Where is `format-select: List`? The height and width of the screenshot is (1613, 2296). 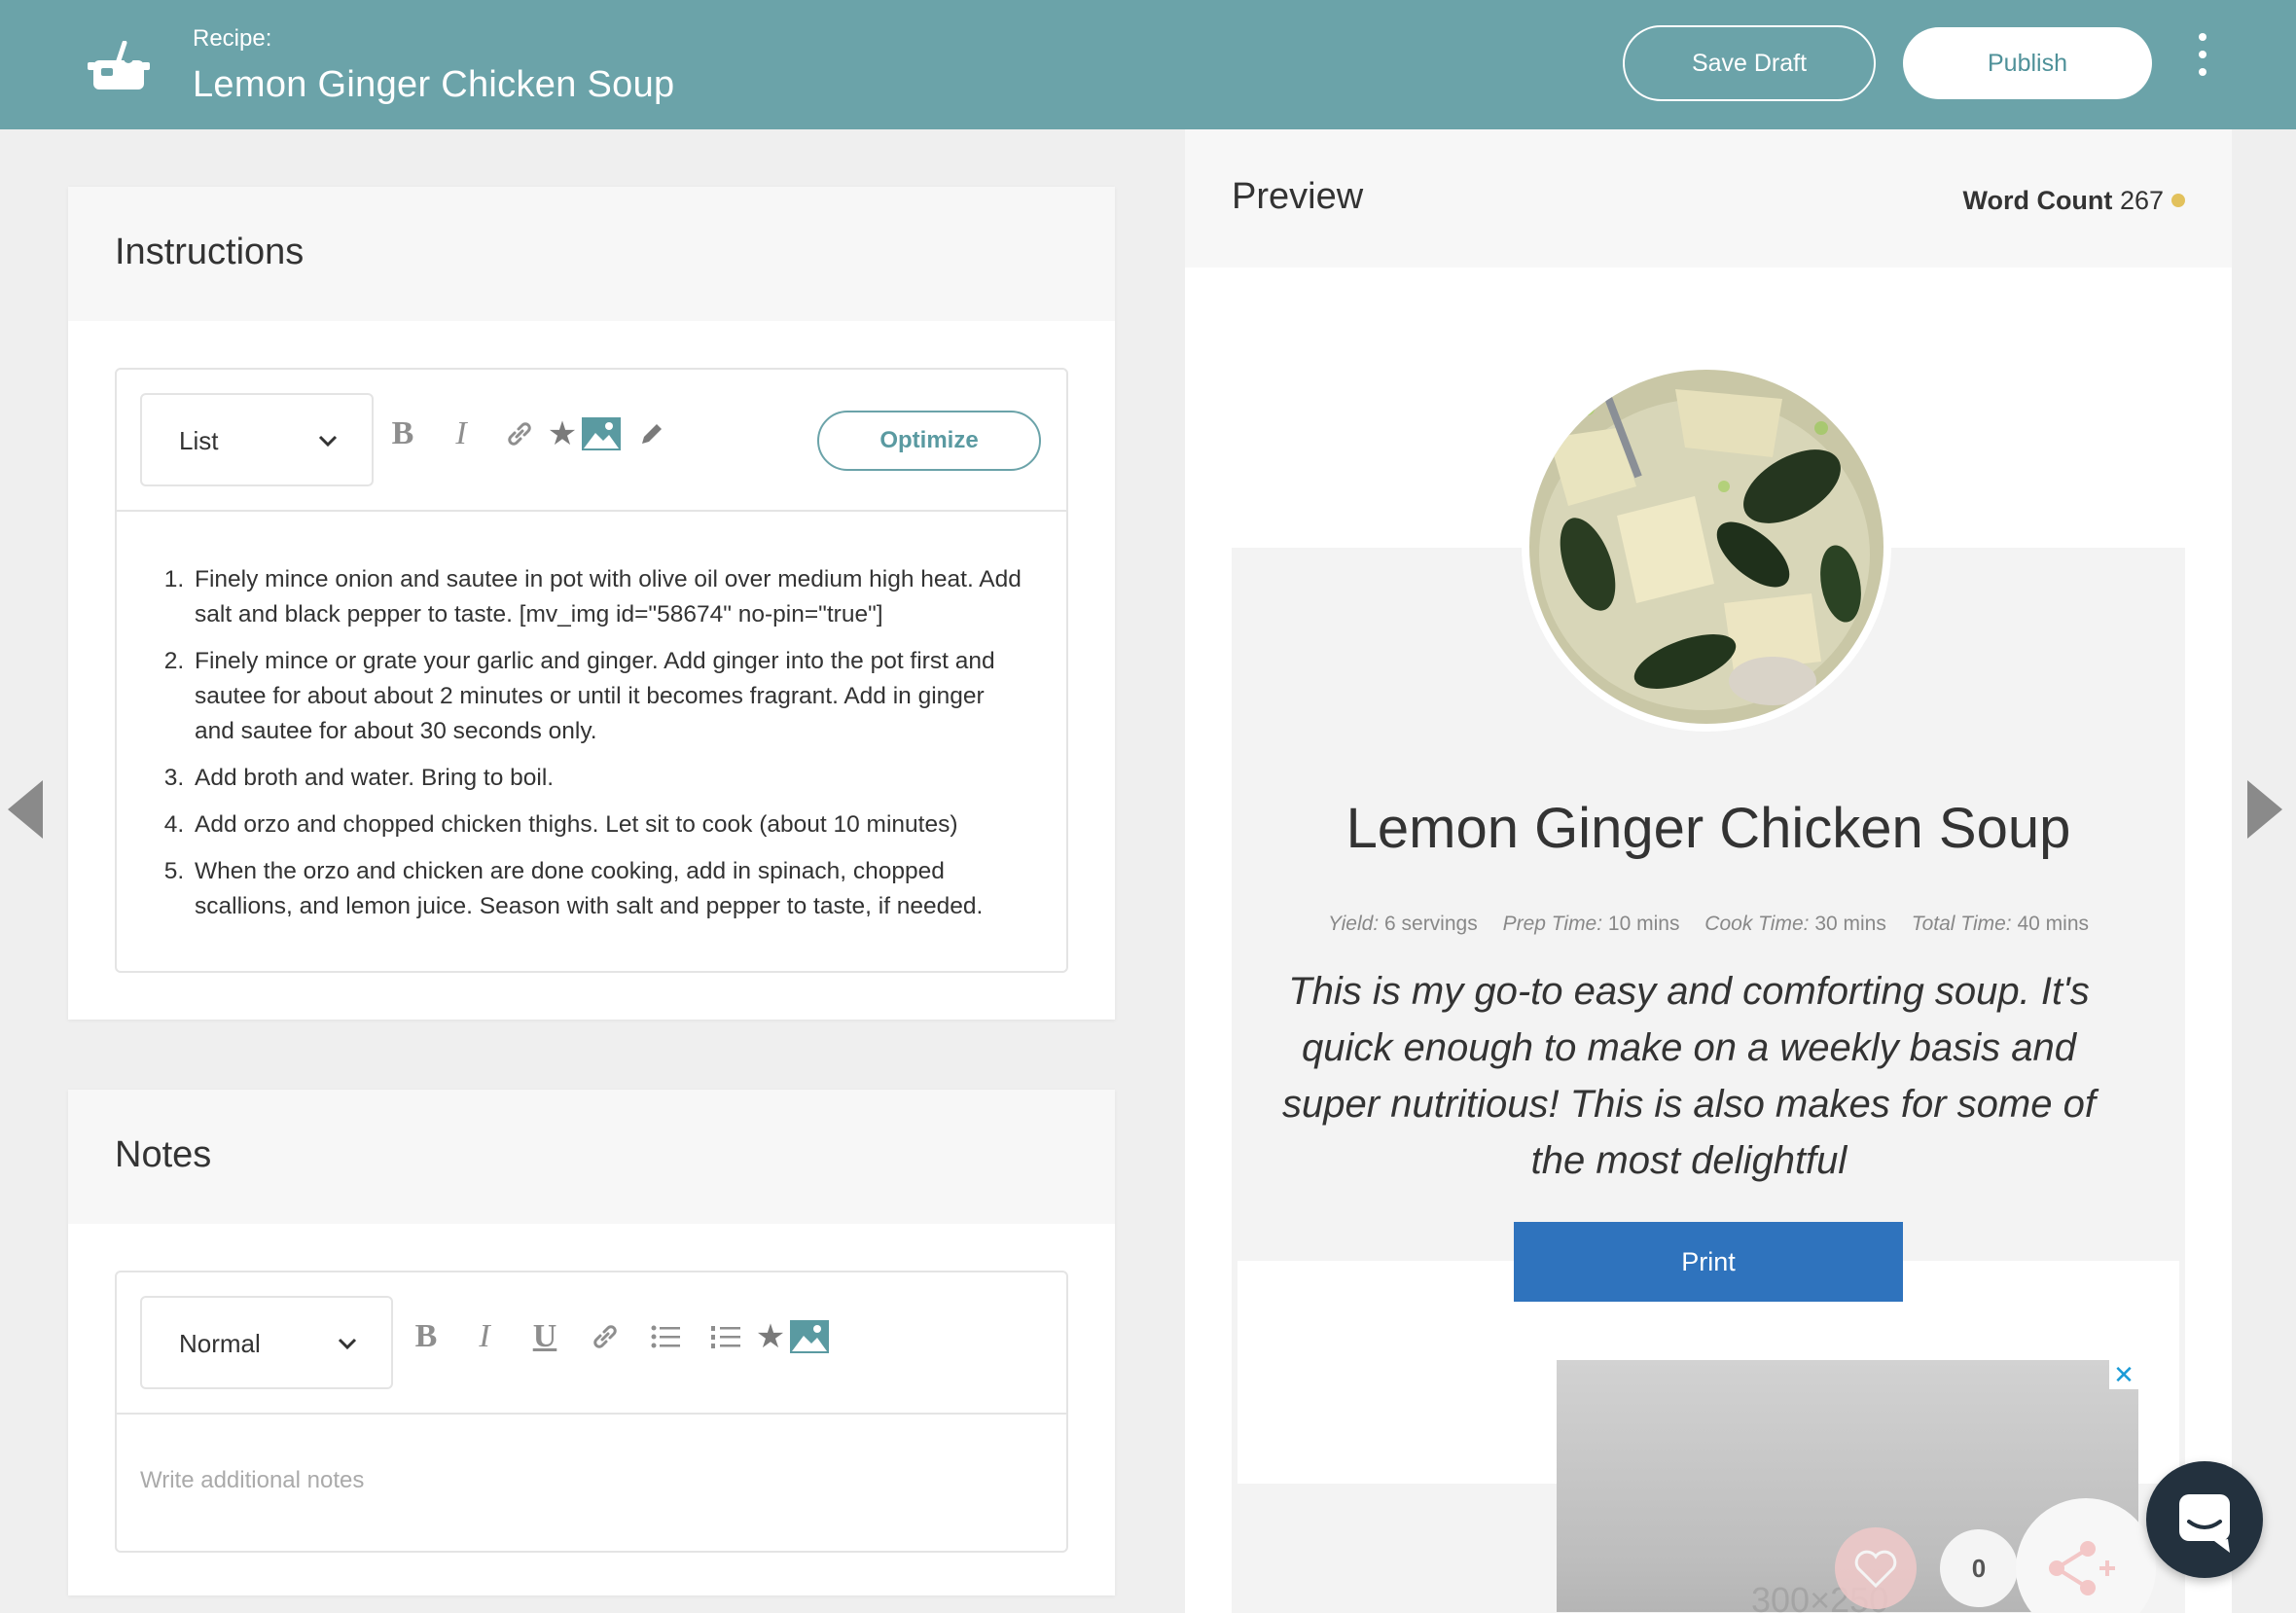
format-select: List is located at coordinates (257, 439).